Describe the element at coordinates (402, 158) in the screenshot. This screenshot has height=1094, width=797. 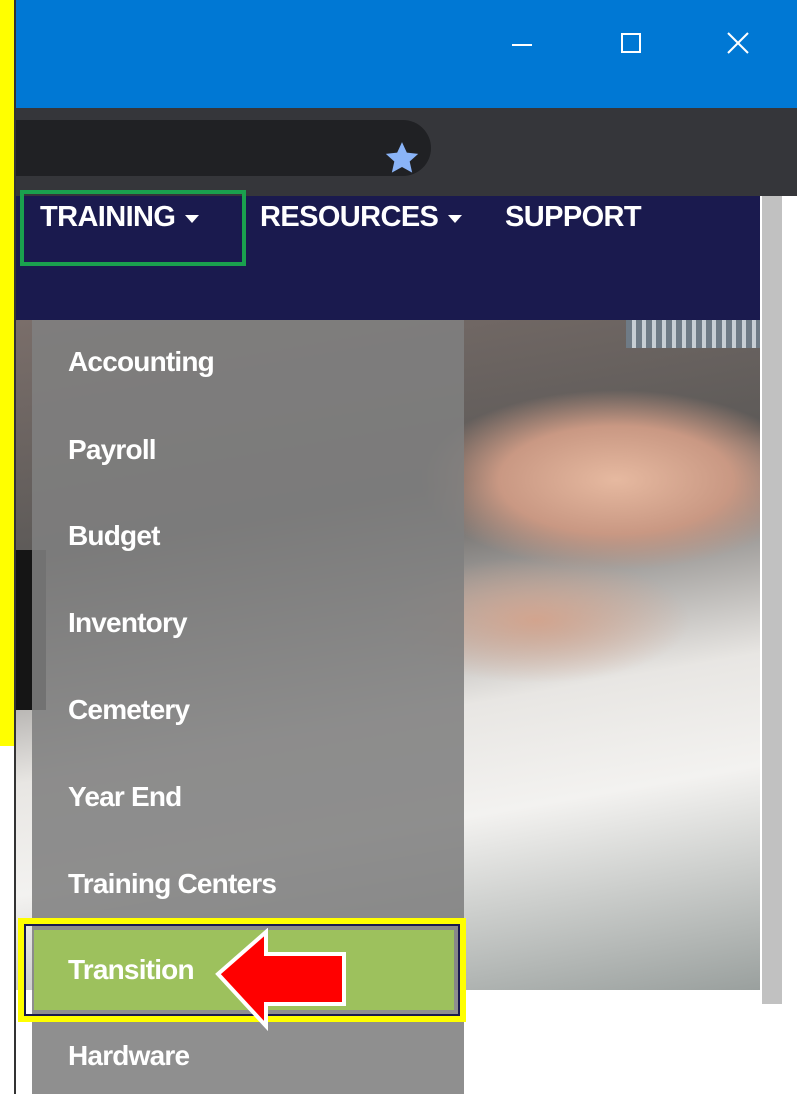
I see `star-icon` at that location.